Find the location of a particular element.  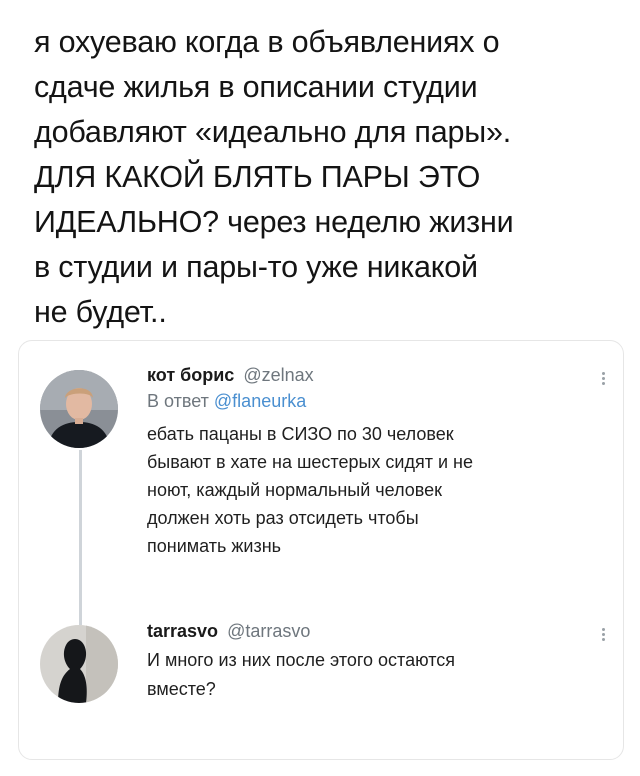

author-name: tarrasvo is located at coordinates (182, 631).